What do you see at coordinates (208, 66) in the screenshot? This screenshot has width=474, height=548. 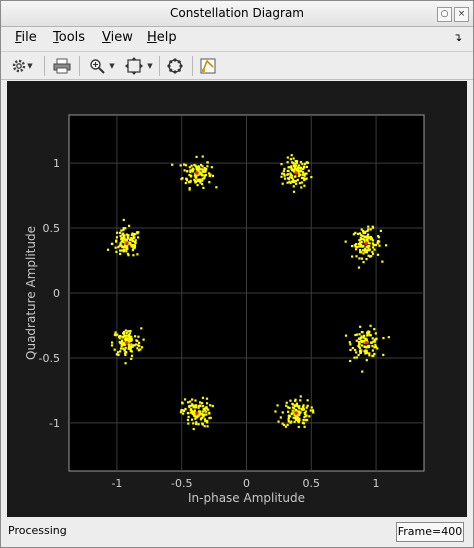 I see `measurement-button` at bounding box center [208, 66].